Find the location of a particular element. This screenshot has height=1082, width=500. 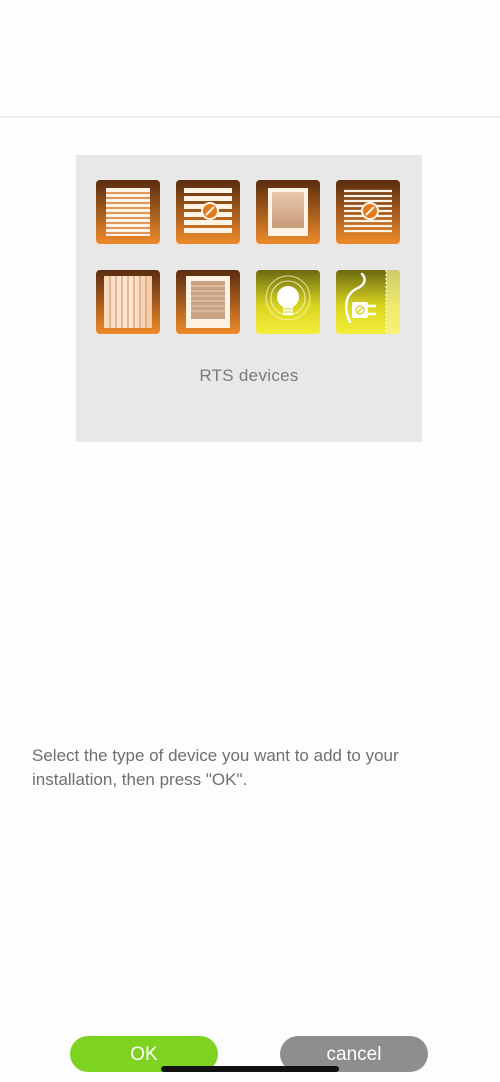

curtain-icon is located at coordinates (128, 302).